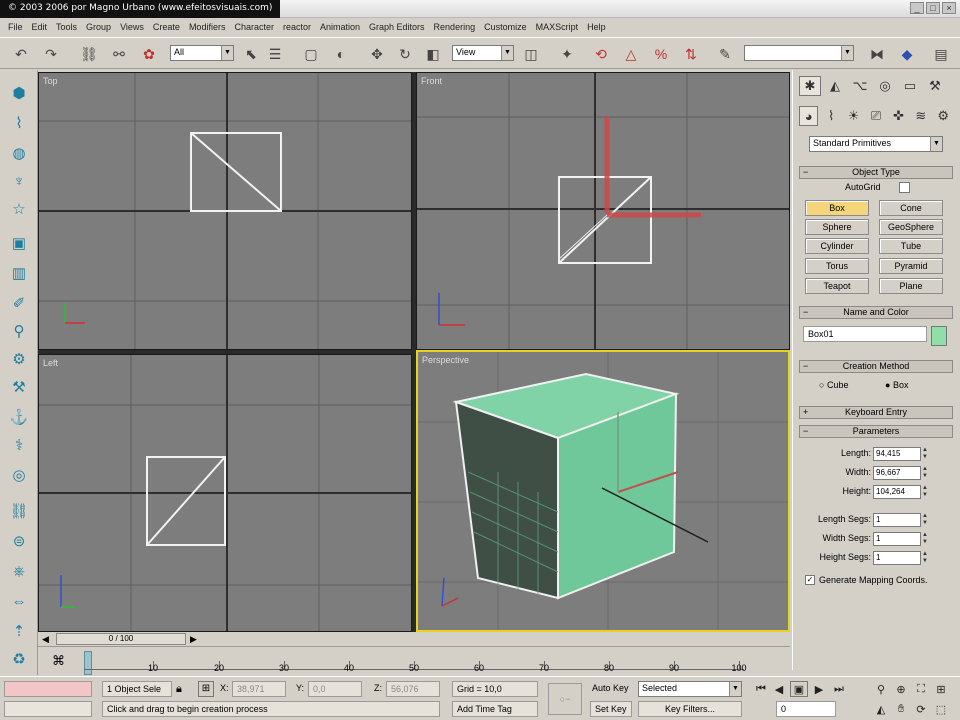 The width and height of the screenshot is (960, 720). What do you see at coordinates (949, 8) in the screenshot?
I see `close-button: ×` at bounding box center [949, 8].